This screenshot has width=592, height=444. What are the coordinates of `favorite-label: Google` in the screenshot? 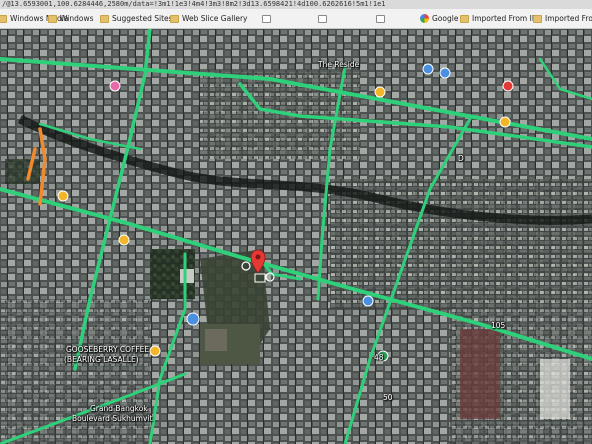 It's located at (445, 18).